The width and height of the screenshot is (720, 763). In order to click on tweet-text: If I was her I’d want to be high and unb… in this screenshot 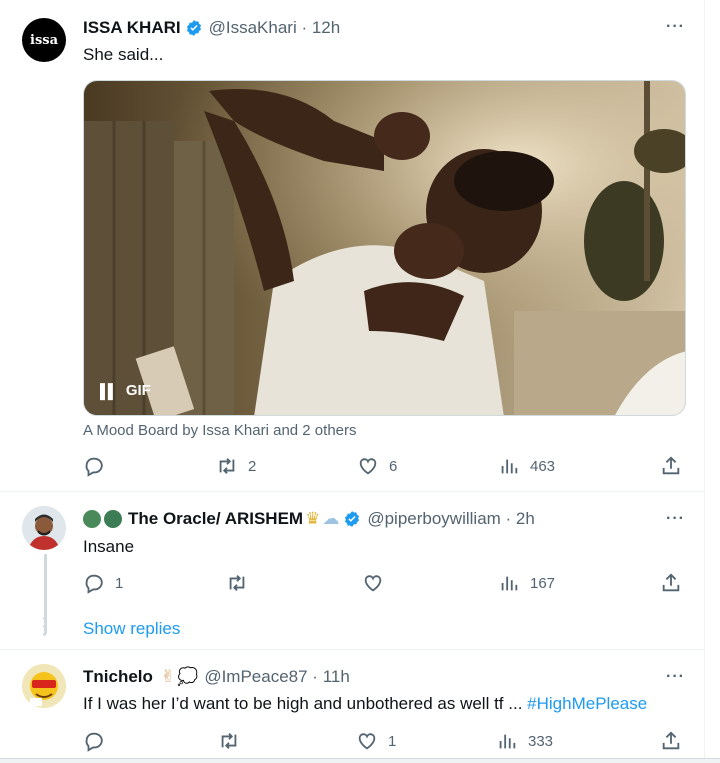, I will do `click(365, 704)`.